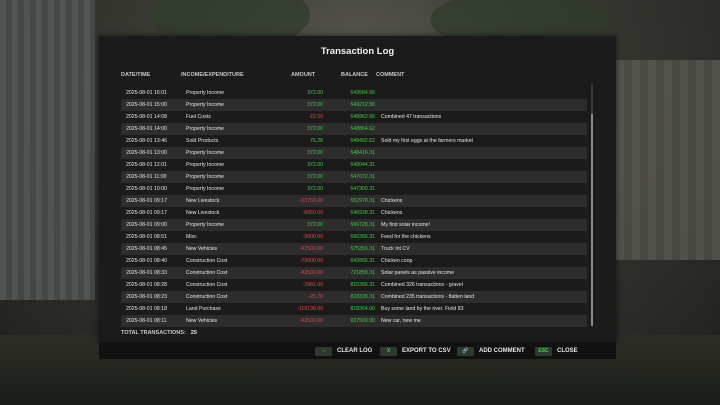 Image resolution: width=720 pixels, height=405 pixels. What do you see at coordinates (47, 150) in the screenshot?
I see `background-silo` at bounding box center [47, 150].